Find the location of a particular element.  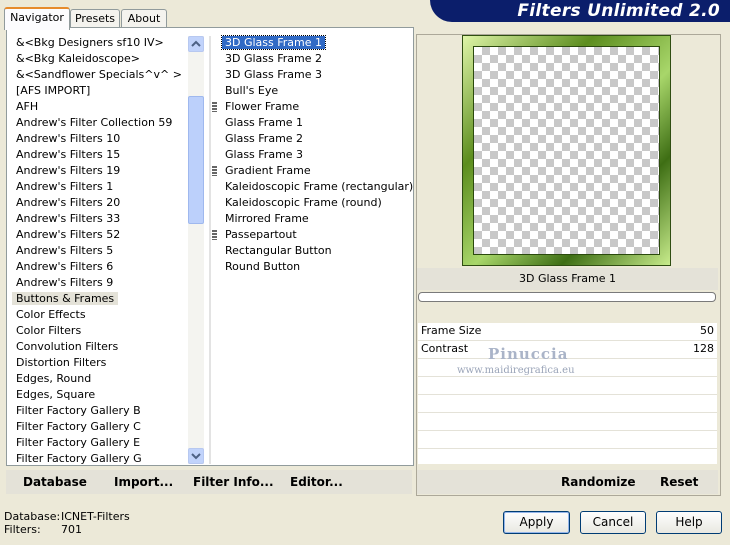

category-item: Buttons & Frames is located at coordinates (98, 299).